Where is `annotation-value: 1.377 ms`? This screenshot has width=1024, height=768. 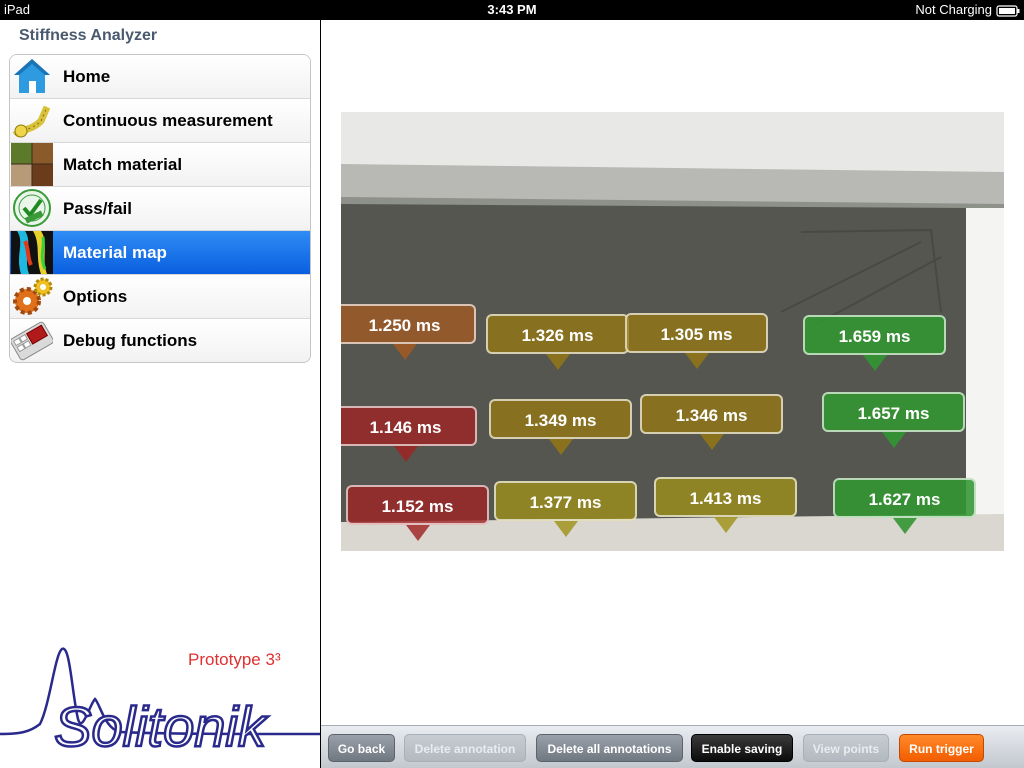 annotation-value: 1.377 ms is located at coordinates (565, 502).